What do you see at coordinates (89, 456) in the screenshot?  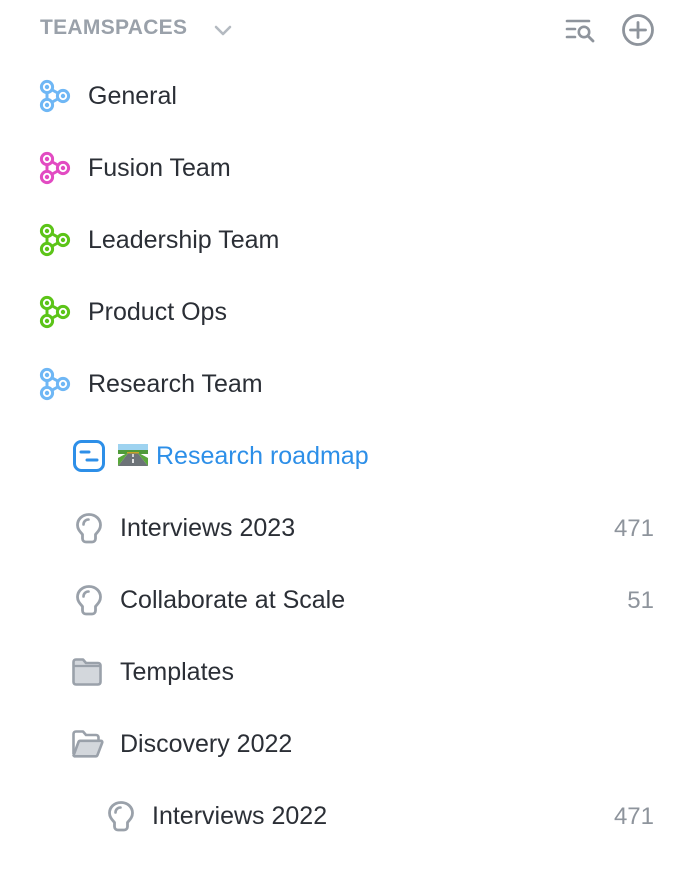 I see `roadmap-icon` at bounding box center [89, 456].